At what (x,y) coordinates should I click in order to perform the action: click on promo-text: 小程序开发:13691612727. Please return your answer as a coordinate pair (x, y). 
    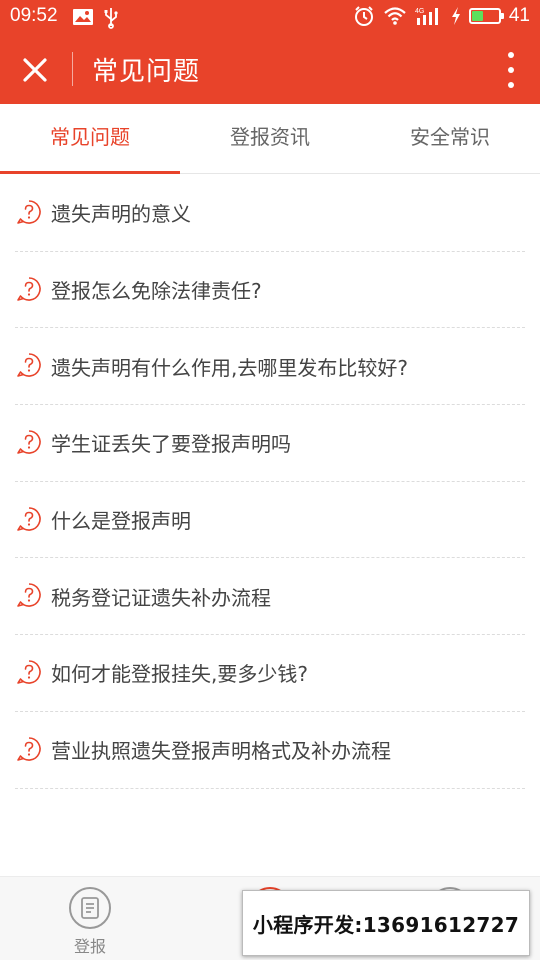
    Looking at the image, I should click on (386, 924).